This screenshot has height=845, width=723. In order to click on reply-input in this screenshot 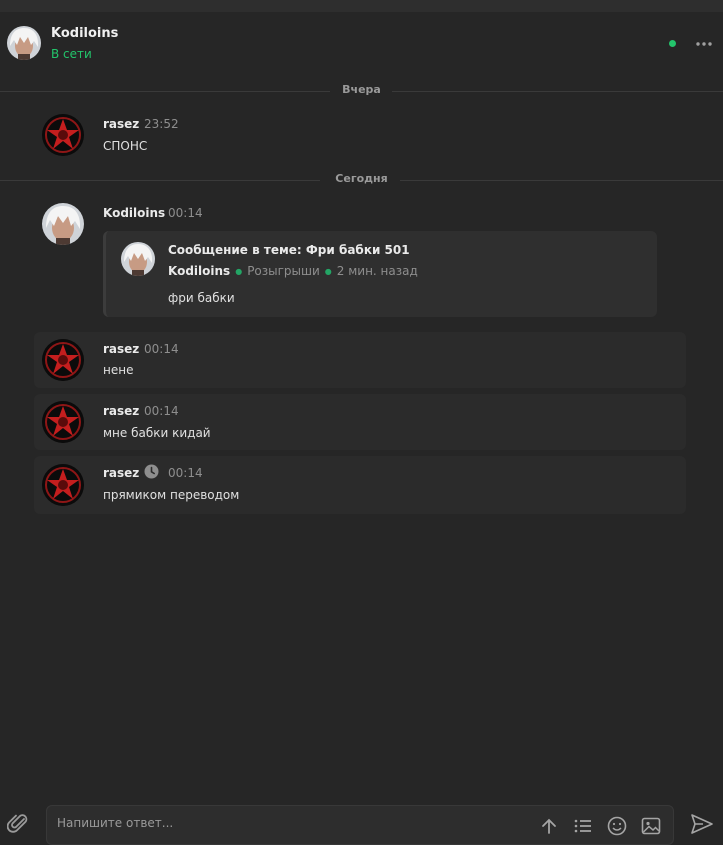, I will do `click(287, 823)`.